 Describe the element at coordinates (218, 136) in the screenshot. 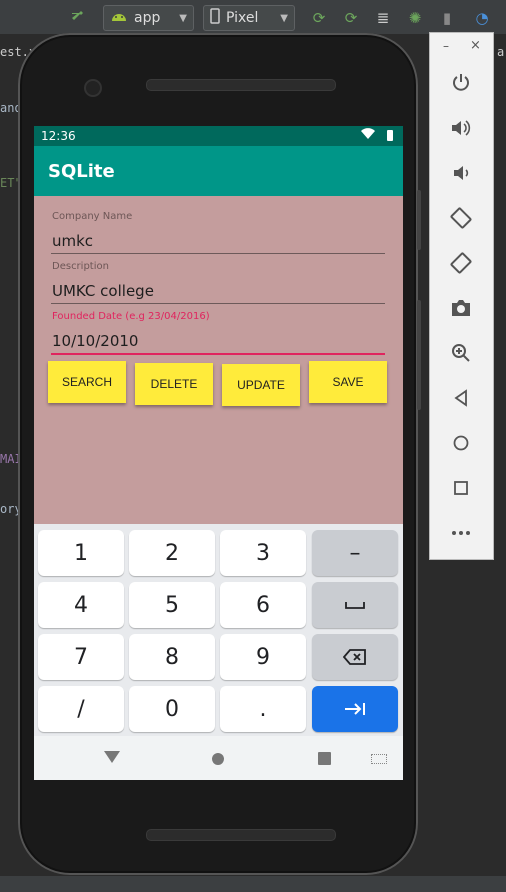

I see `status-bar: 12:36` at that location.